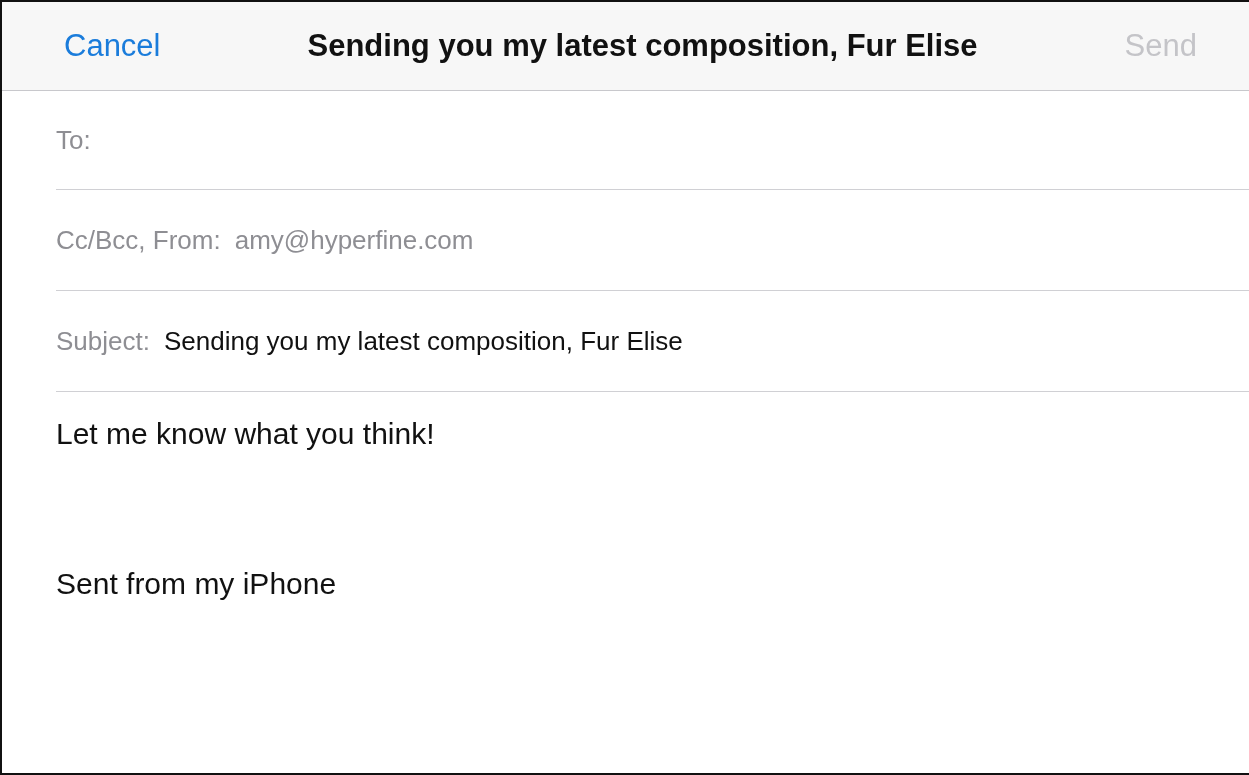  What do you see at coordinates (112, 46) in the screenshot?
I see `cancel-button: Cancel` at bounding box center [112, 46].